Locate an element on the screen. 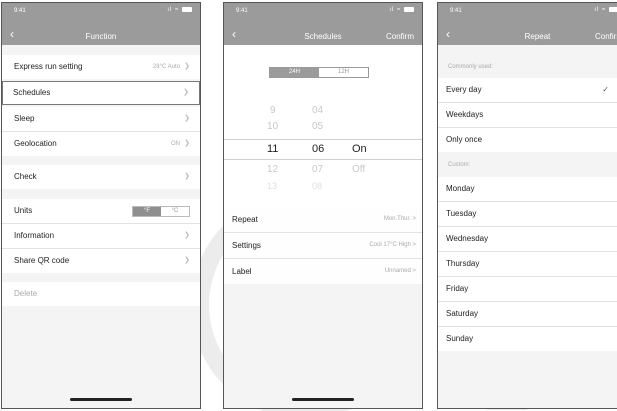  option-label: Wednesday is located at coordinates (467, 238).